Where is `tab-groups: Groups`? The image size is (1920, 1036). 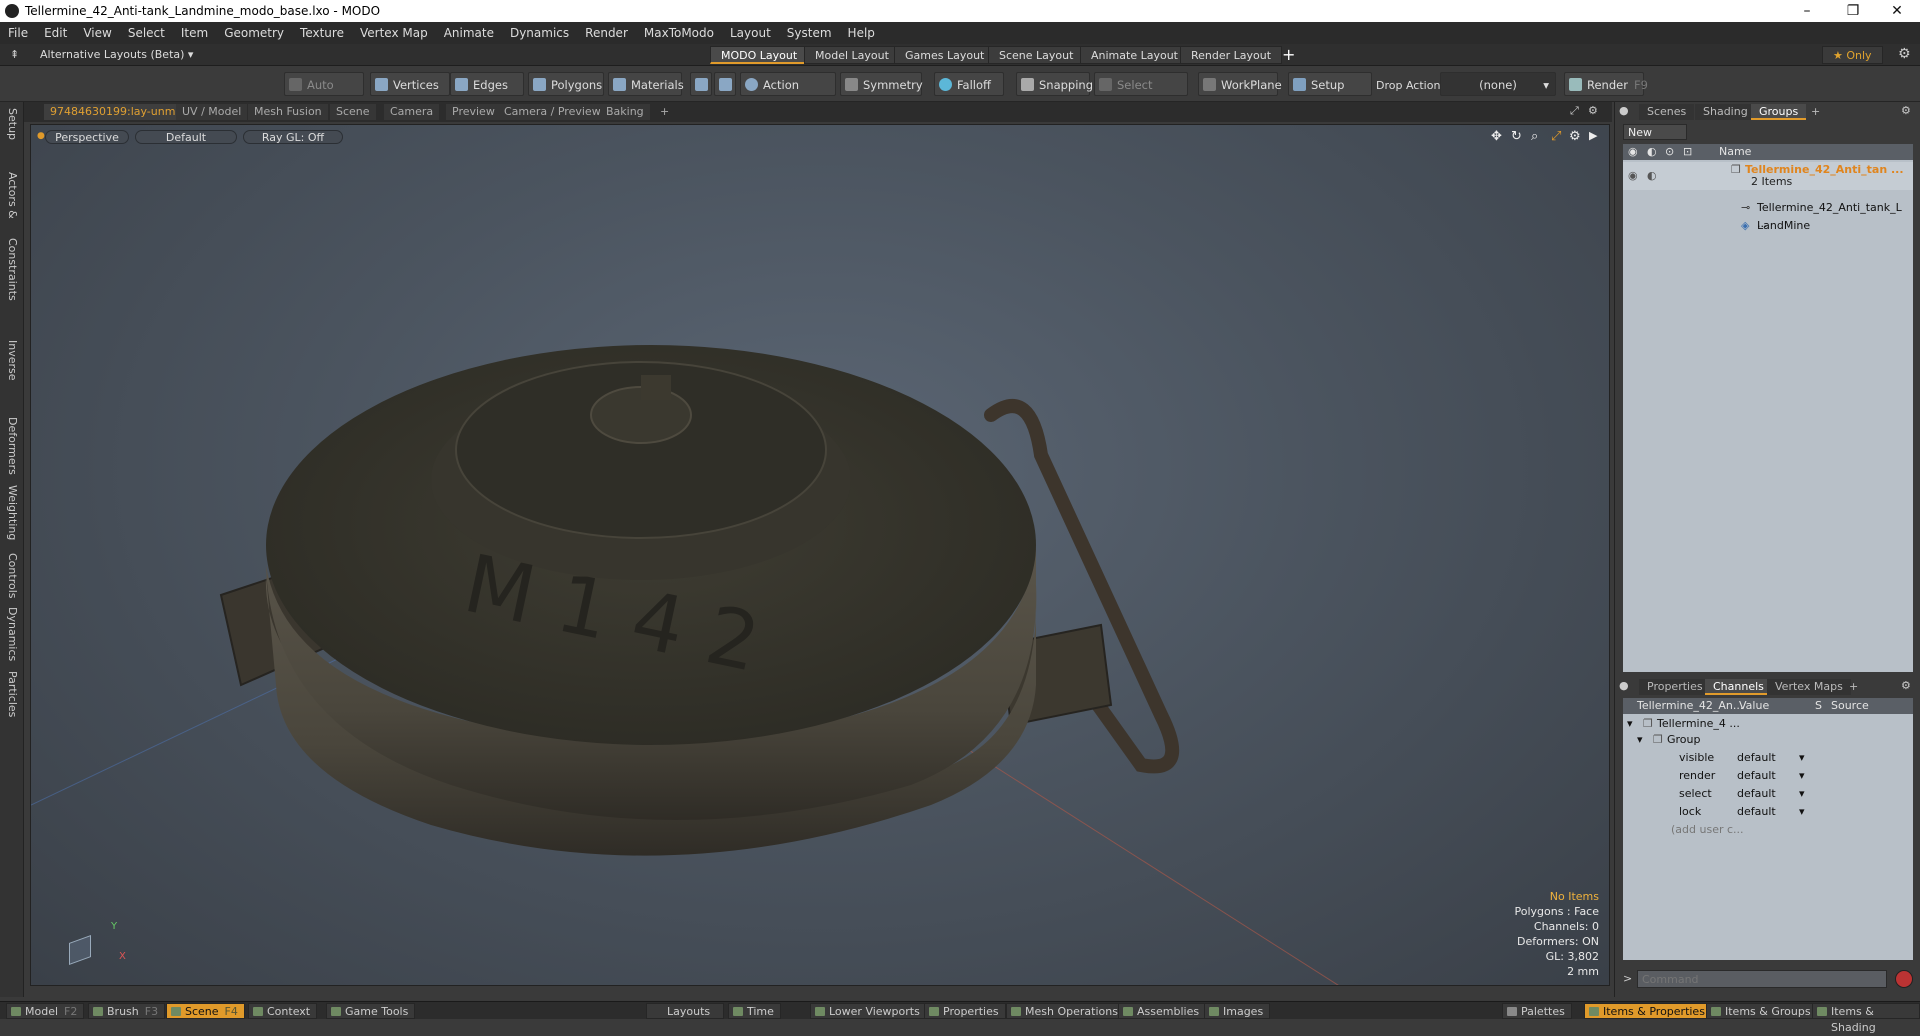
tab-groups: Groups is located at coordinates (1779, 112).